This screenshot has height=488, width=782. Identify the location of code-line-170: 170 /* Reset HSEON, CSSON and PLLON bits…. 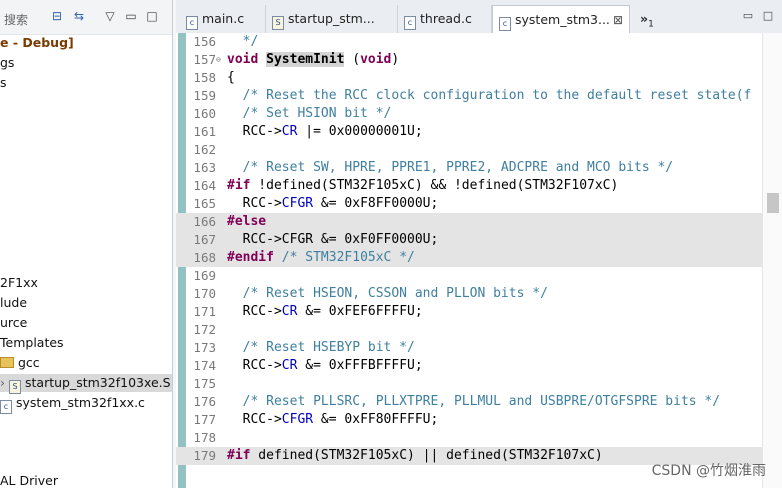
(370, 293).